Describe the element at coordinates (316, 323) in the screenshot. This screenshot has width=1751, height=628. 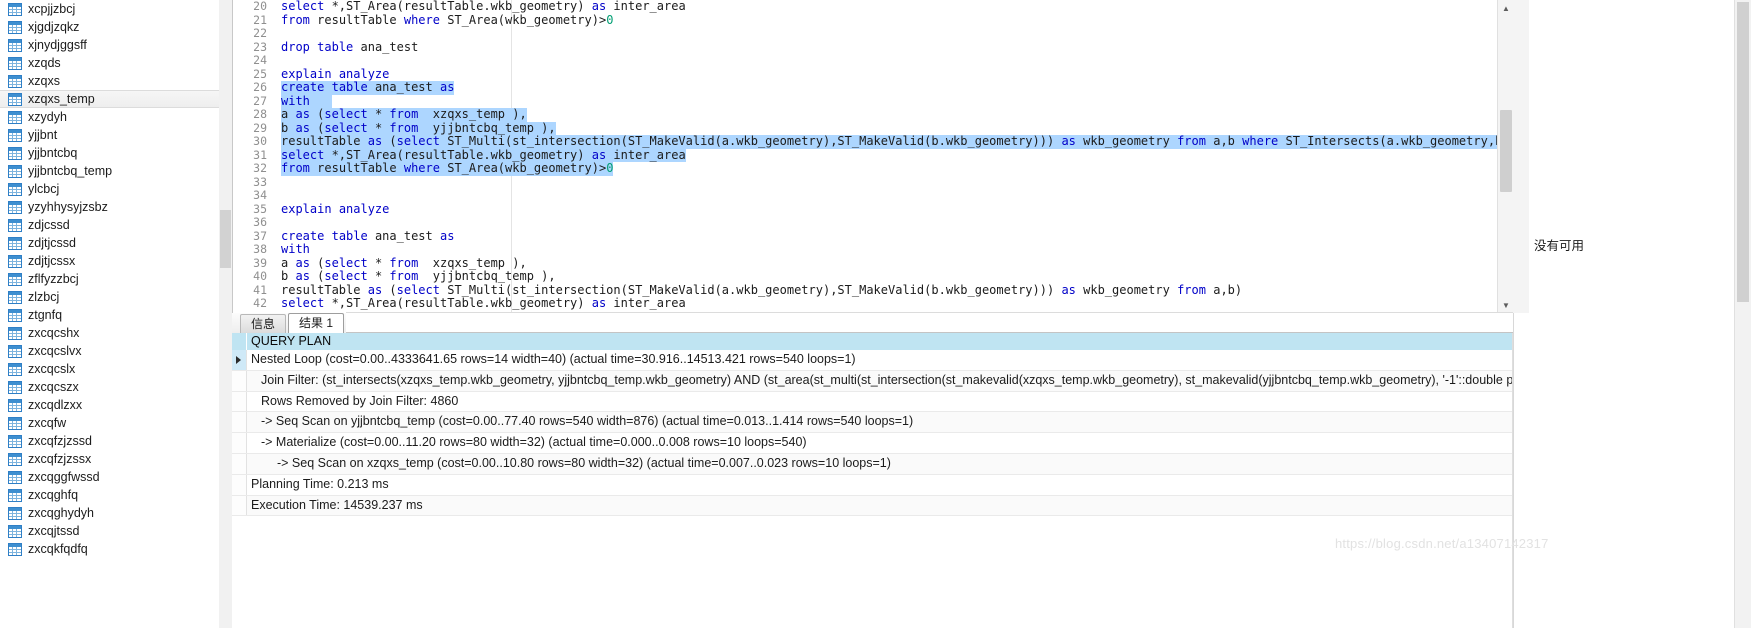
I see `results-tab-2: 结果 1` at that location.